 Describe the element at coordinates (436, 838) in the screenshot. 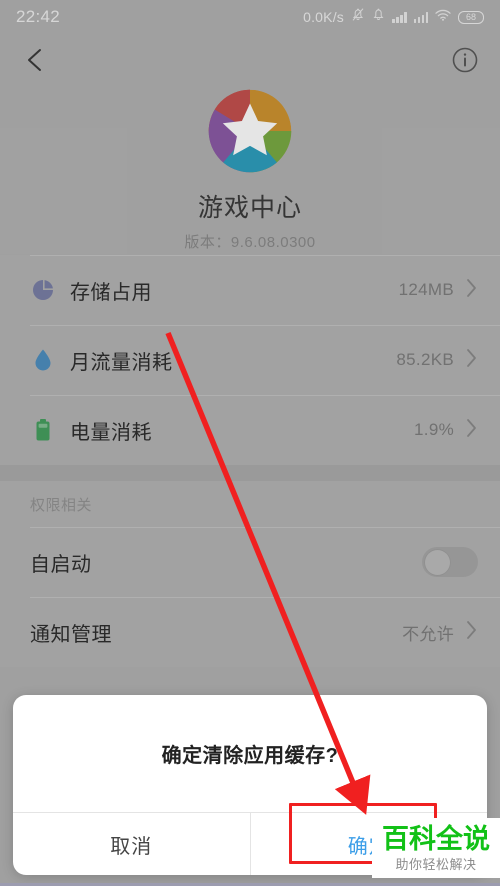

I see `watermark-title: 百科全说` at that location.